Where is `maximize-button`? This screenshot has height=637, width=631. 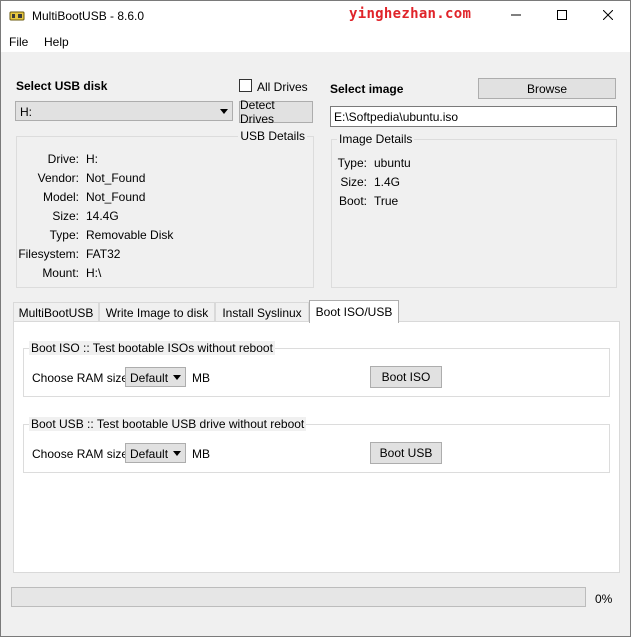
maximize-button is located at coordinates (562, 16).